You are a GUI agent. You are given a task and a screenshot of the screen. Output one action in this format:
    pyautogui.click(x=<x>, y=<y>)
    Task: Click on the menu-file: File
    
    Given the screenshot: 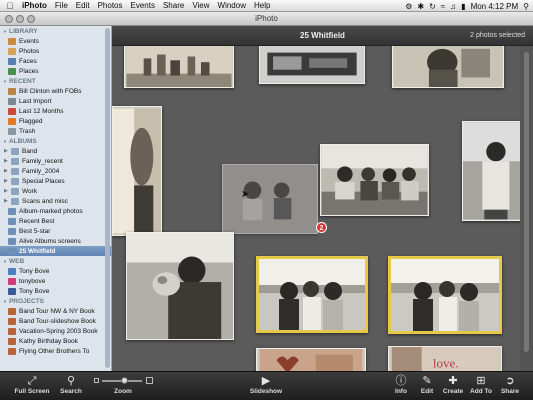 What is the action you would take?
    pyautogui.click(x=61, y=5)
    